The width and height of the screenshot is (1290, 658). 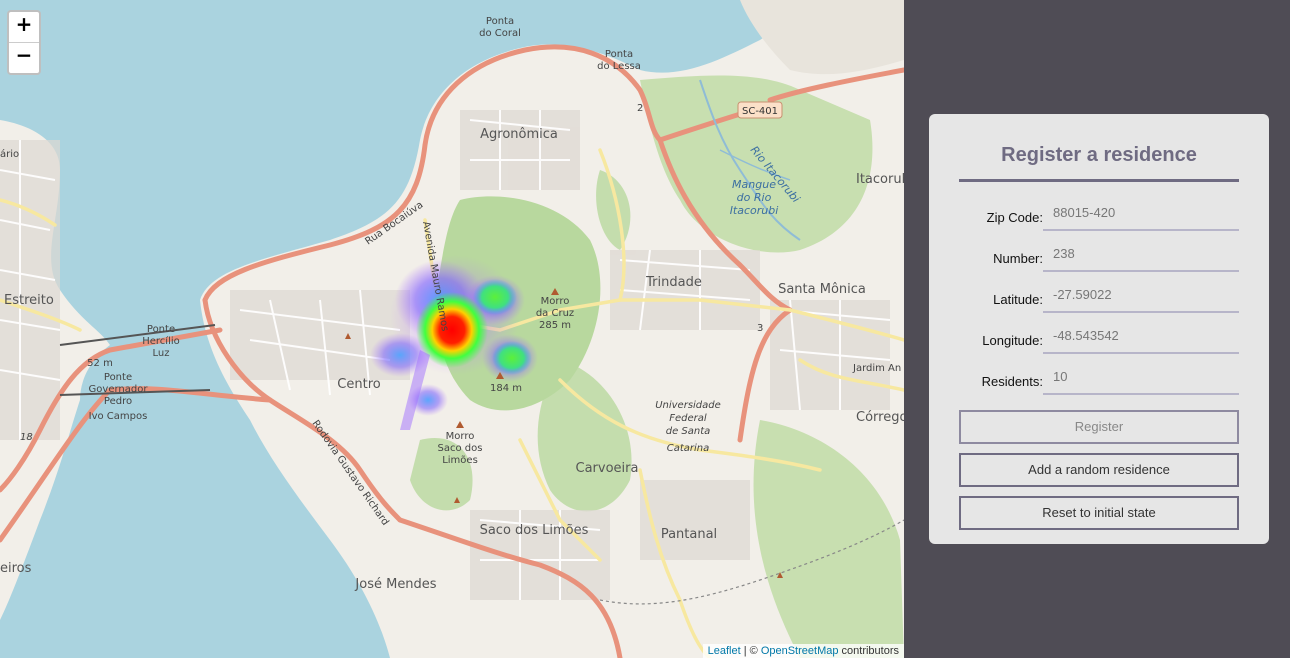 What do you see at coordinates (688, 405) in the screenshot?
I see `svg-text: Universidade` at bounding box center [688, 405].